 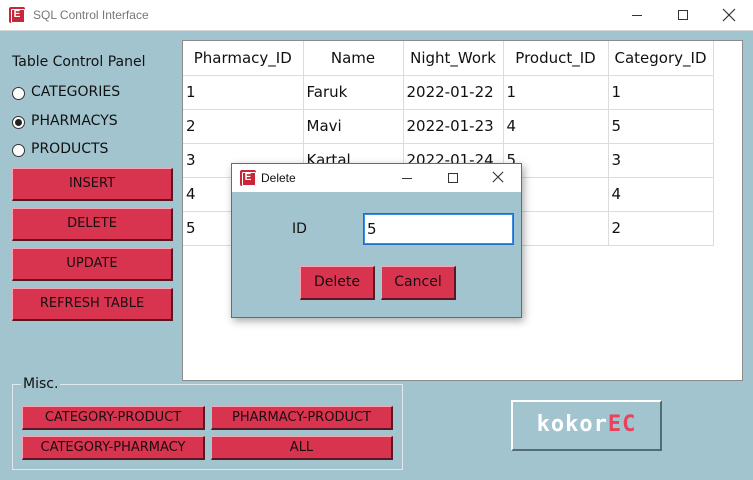 I want to click on column-header: Night_Work, so click(x=453, y=58).